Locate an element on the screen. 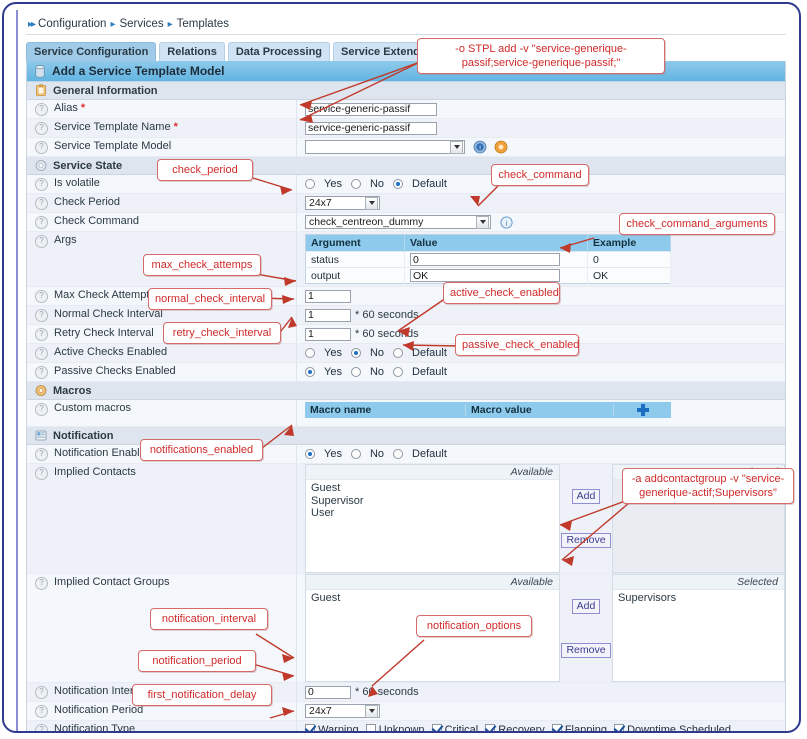 This screenshot has width=807, height=739. retry-check-interval-input is located at coordinates (328, 334).